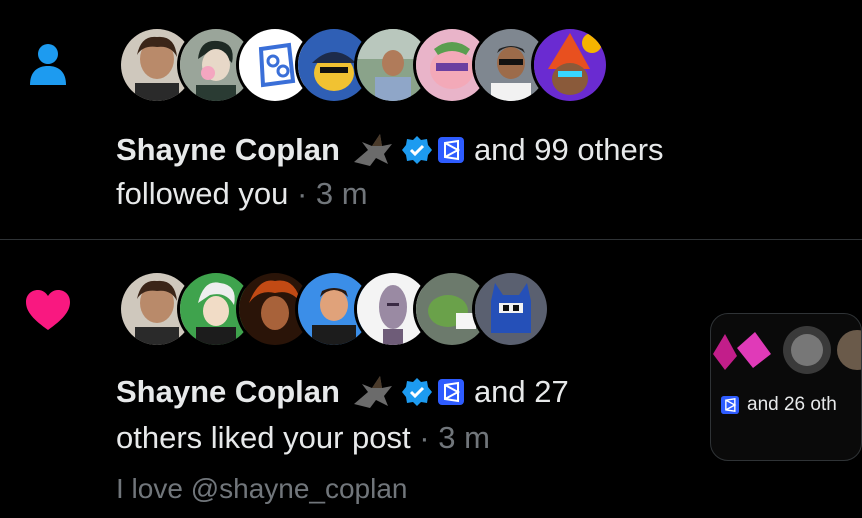  I want to click on action-text: others liked your post, so click(263, 437).